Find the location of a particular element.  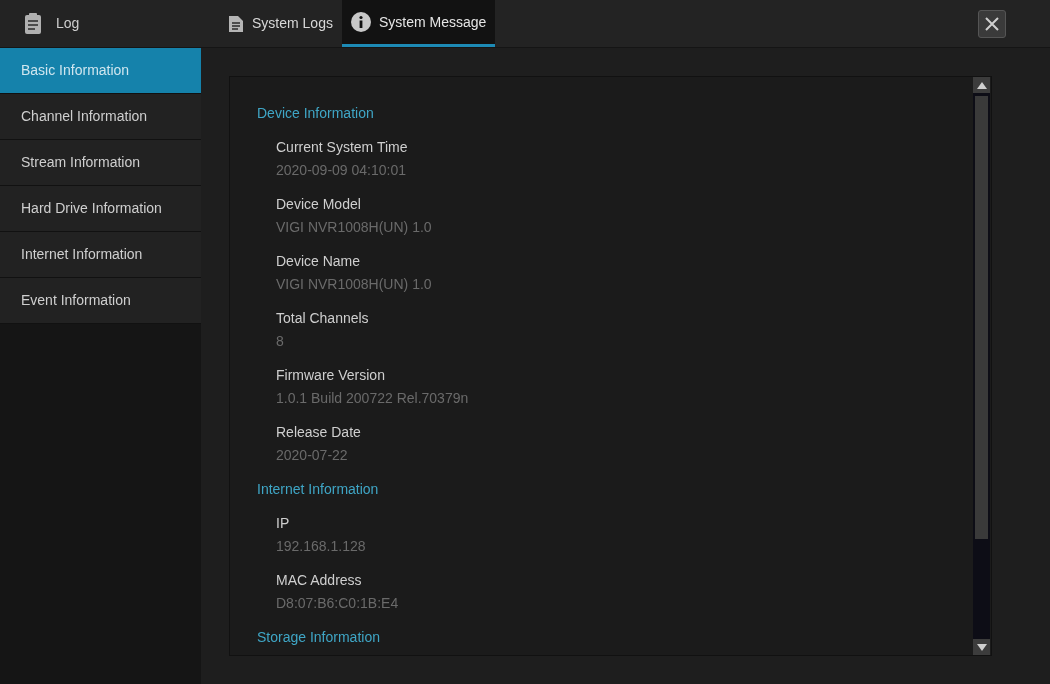

field-label: Device Model is located at coordinates (319, 204).